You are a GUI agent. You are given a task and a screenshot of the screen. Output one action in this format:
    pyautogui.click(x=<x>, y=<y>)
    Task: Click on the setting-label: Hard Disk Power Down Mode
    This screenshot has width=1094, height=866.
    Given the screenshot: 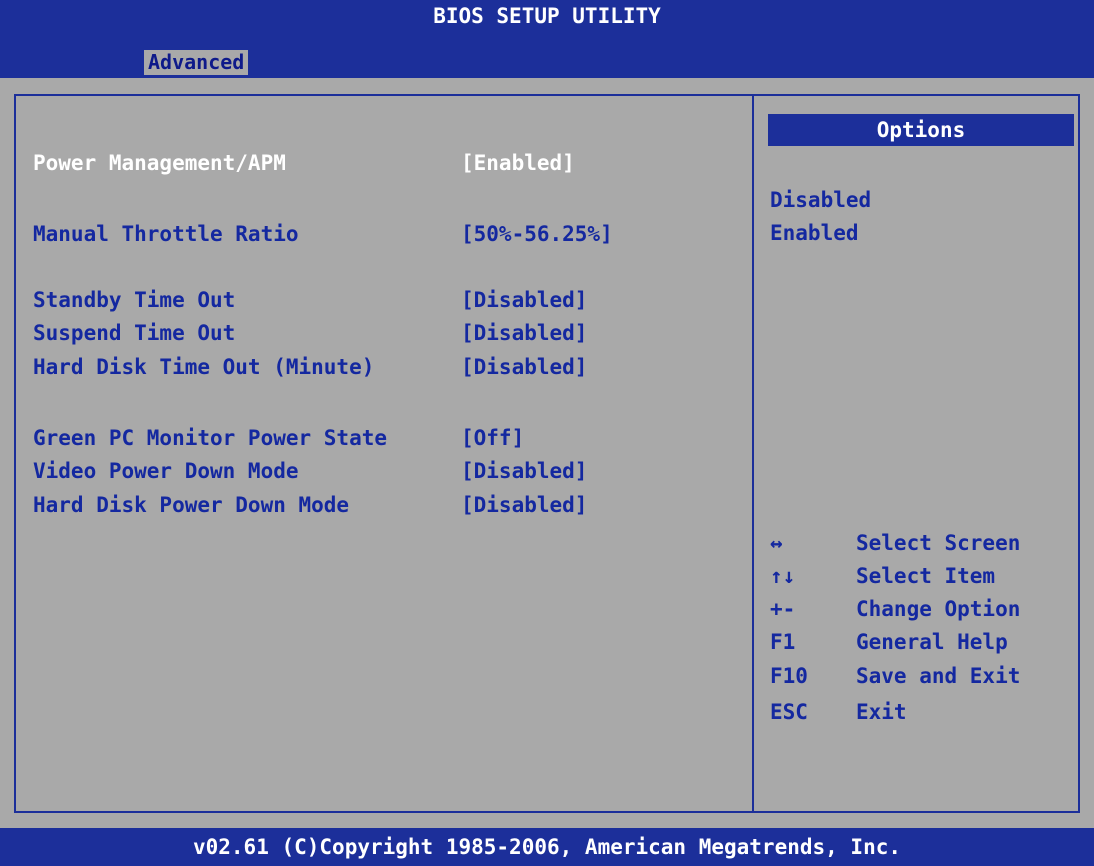 What is the action you would take?
    pyautogui.click(x=191, y=505)
    